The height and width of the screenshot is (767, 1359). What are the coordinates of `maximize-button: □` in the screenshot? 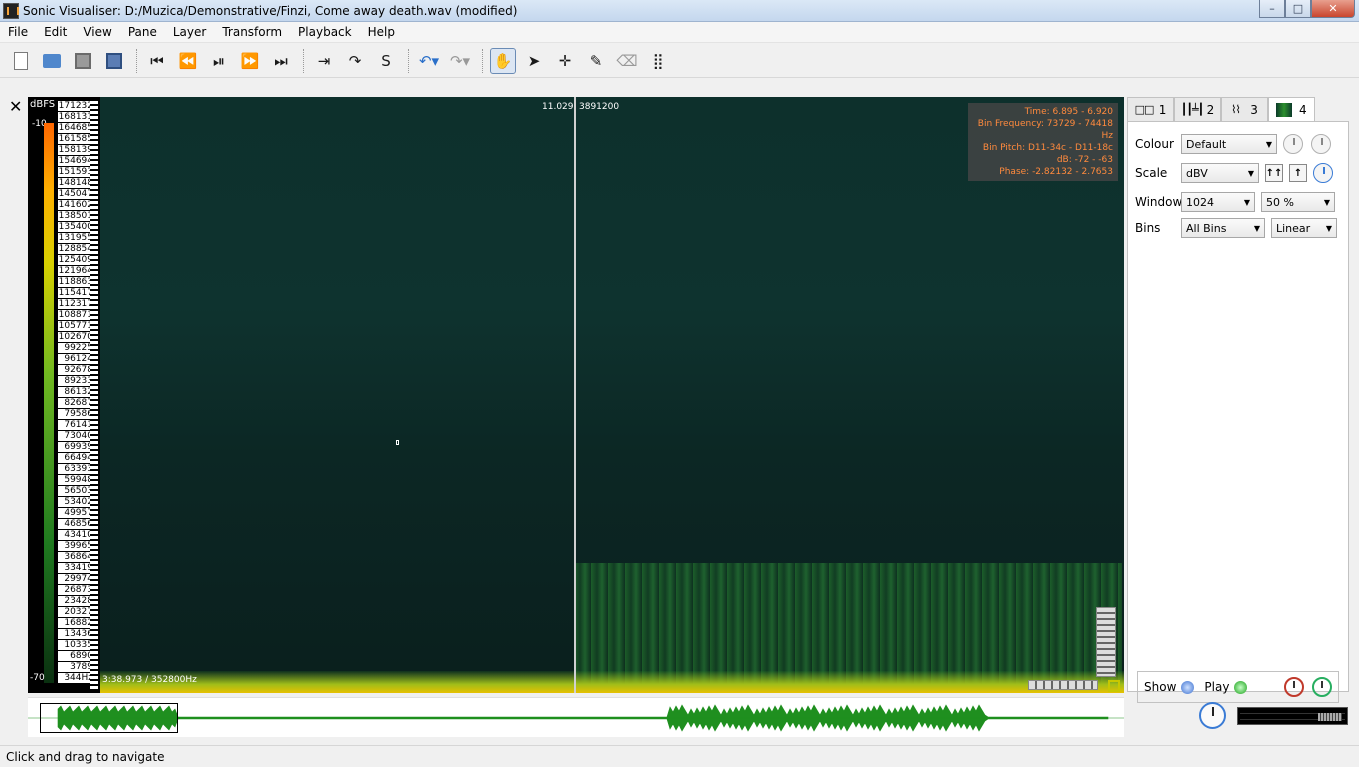 It's located at (1298, 9).